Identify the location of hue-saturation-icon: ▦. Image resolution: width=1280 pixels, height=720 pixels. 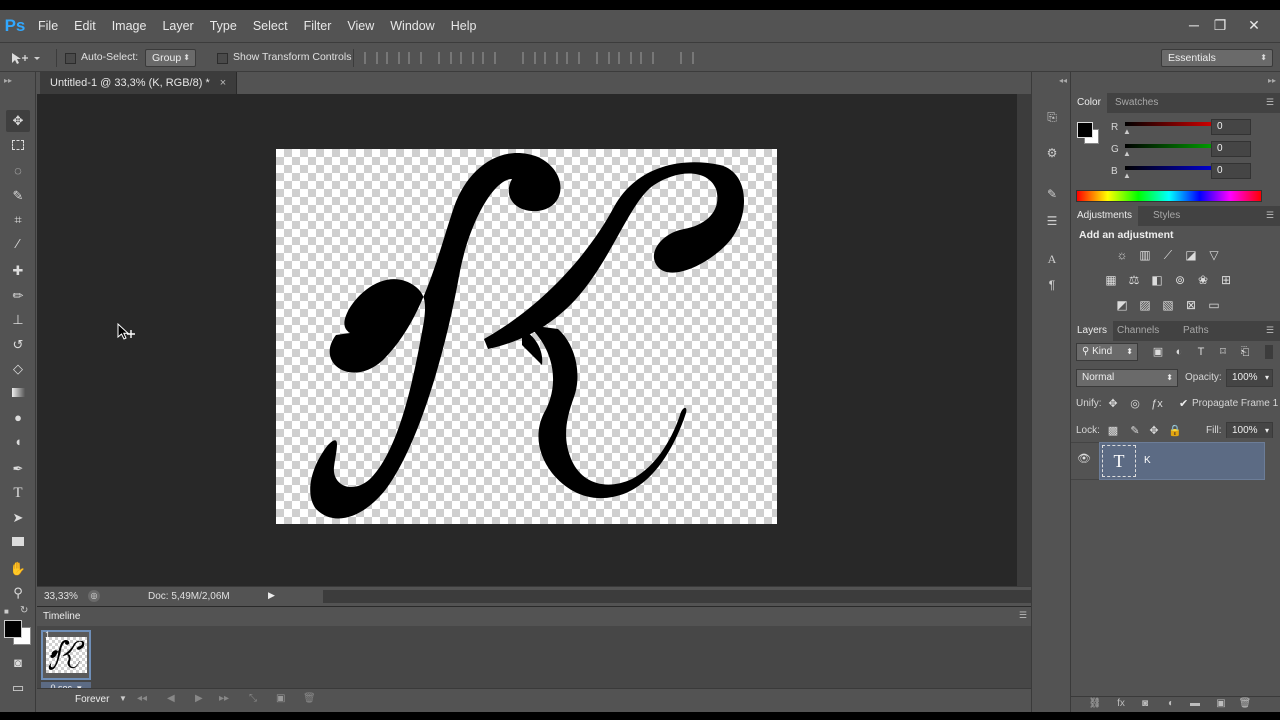
(1111, 280).